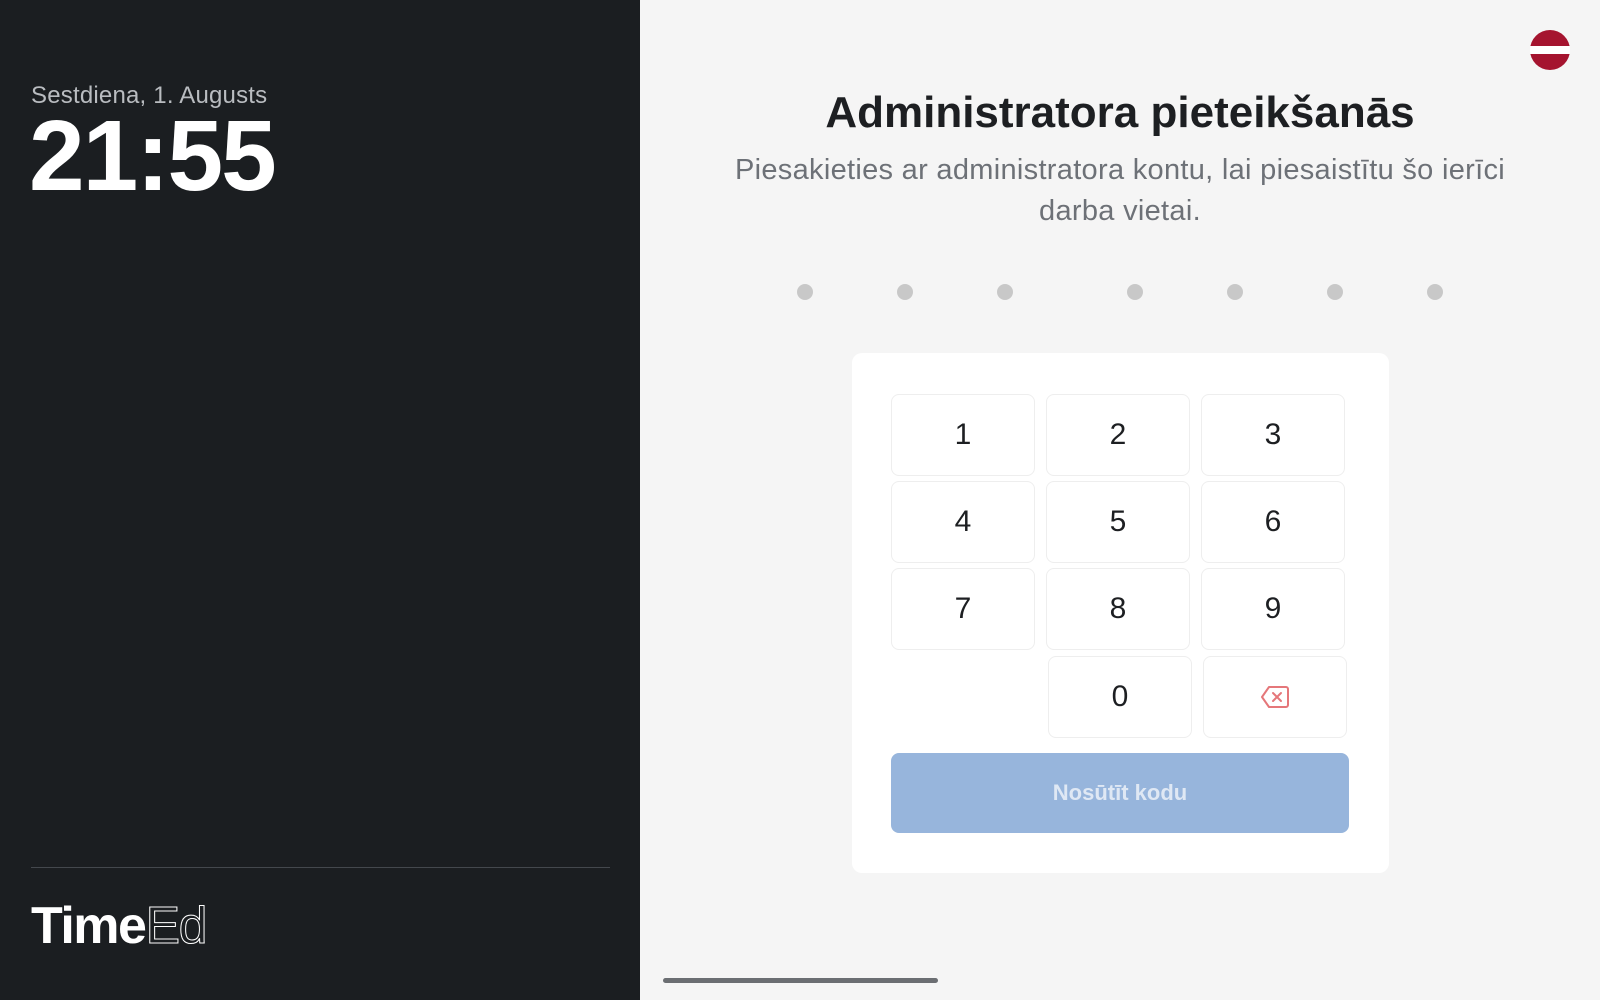 Image resolution: width=1600 pixels, height=1000 pixels. Describe the element at coordinates (153, 156) in the screenshot. I see `clock: 21:55` at that location.